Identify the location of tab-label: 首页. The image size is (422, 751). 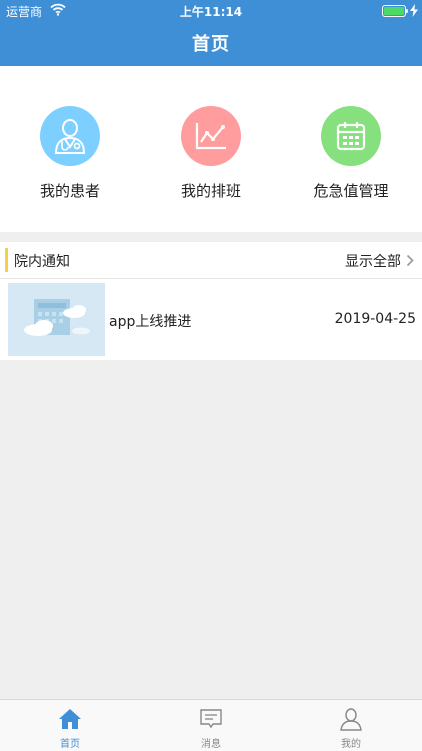
(70, 744).